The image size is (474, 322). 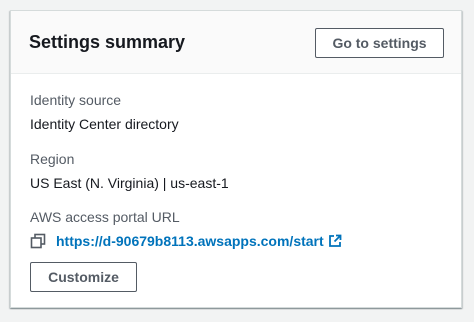 What do you see at coordinates (104, 124) in the screenshot?
I see `identity-source-value: Identity Center directory` at bounding box center [104, 124].